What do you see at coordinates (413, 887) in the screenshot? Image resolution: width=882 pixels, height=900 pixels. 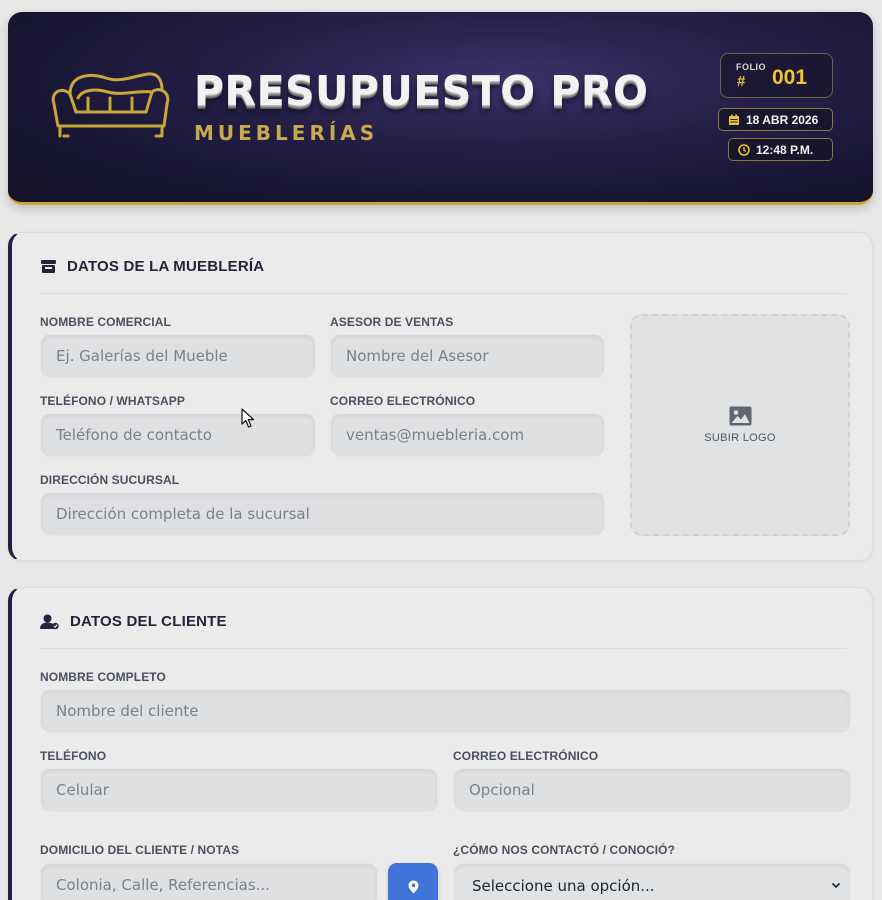 I see `map-pin-icon` at bounding box center [413, 887].